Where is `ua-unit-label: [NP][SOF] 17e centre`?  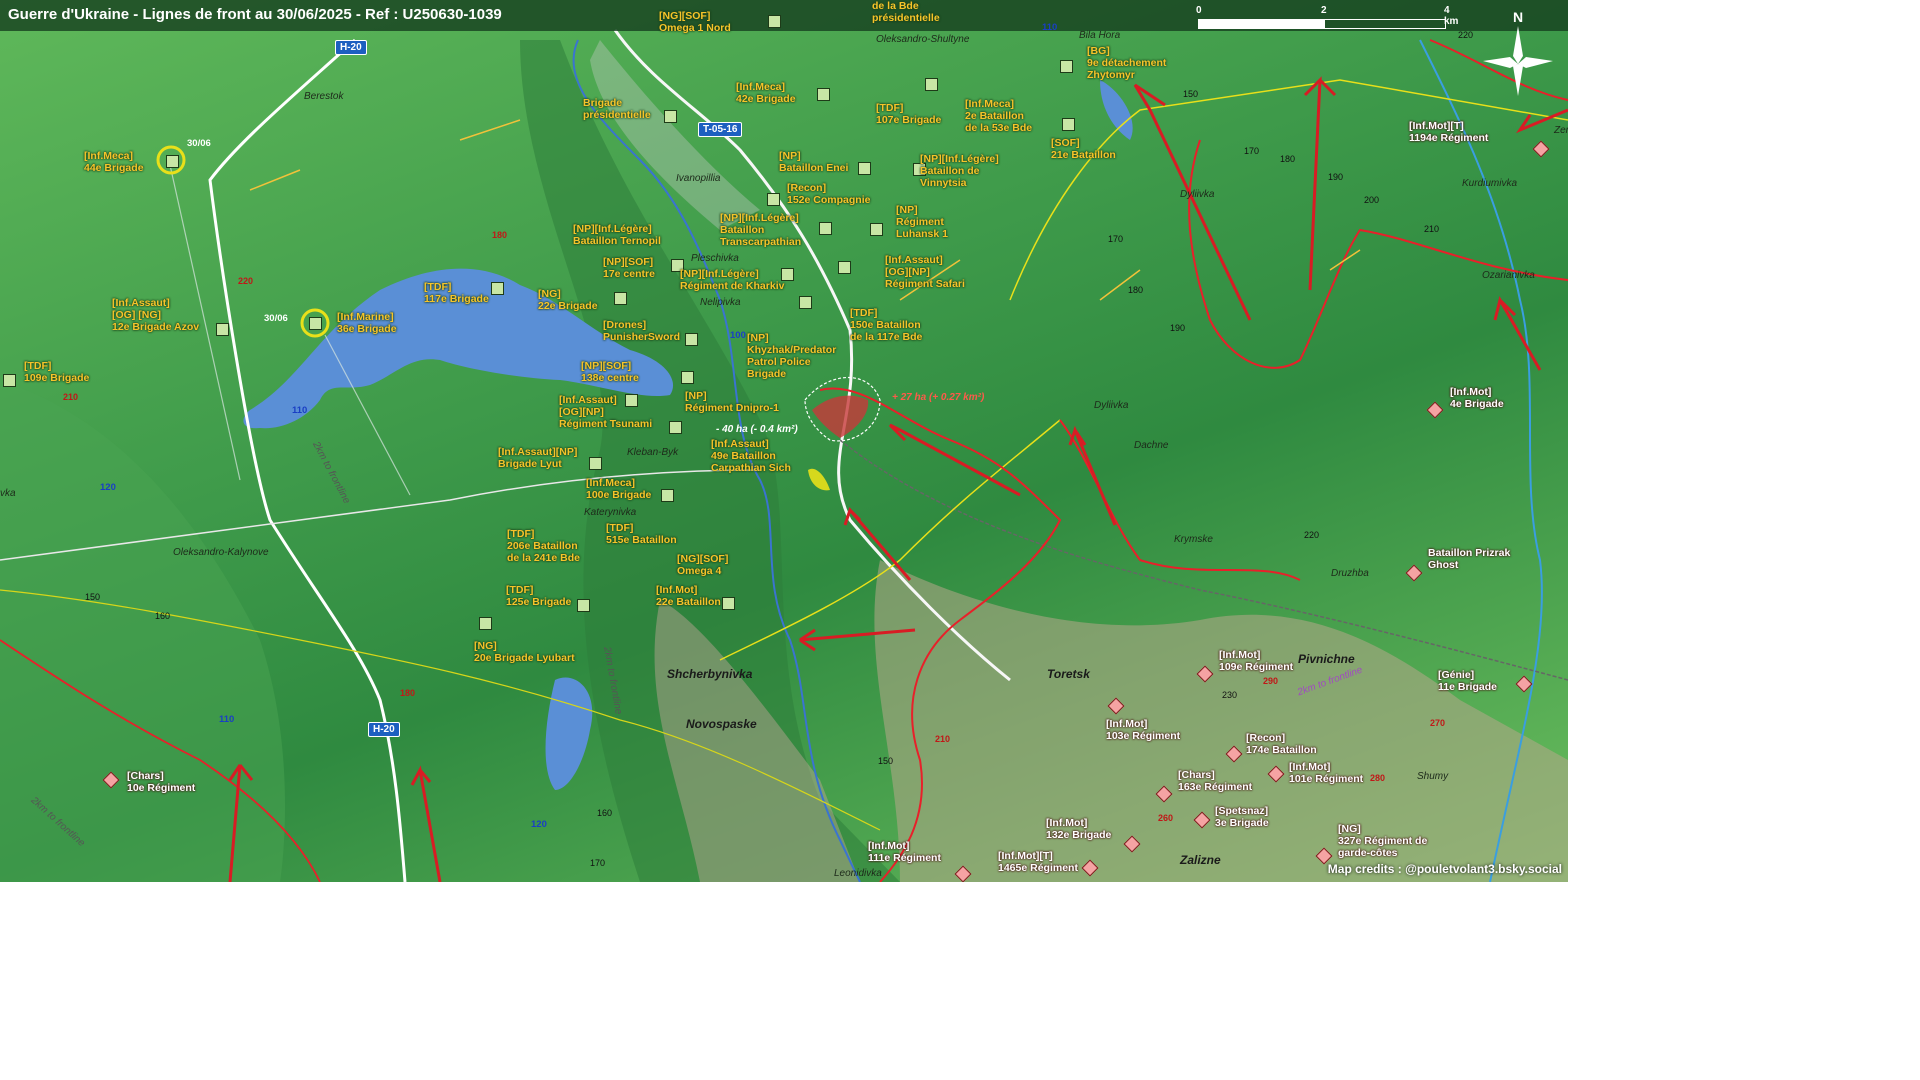
ua-unit-label: [NP][SOF] 17e centre is located at coordinates (629, 268).